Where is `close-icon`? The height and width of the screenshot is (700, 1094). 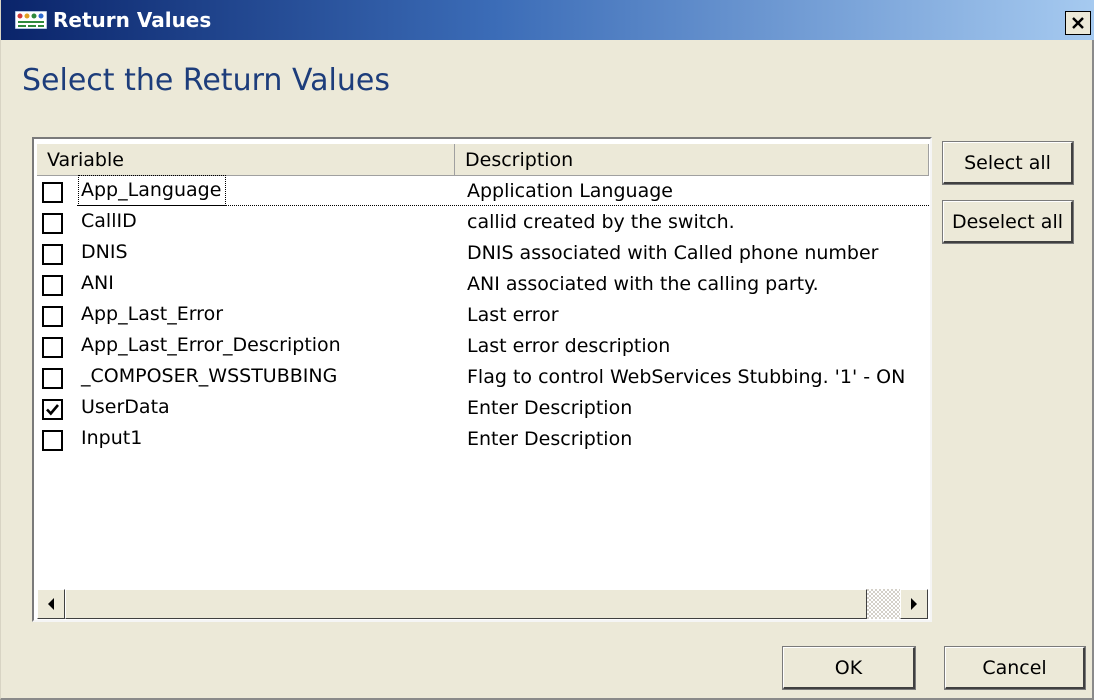
close-icon is located at coordinates (1078, 23).